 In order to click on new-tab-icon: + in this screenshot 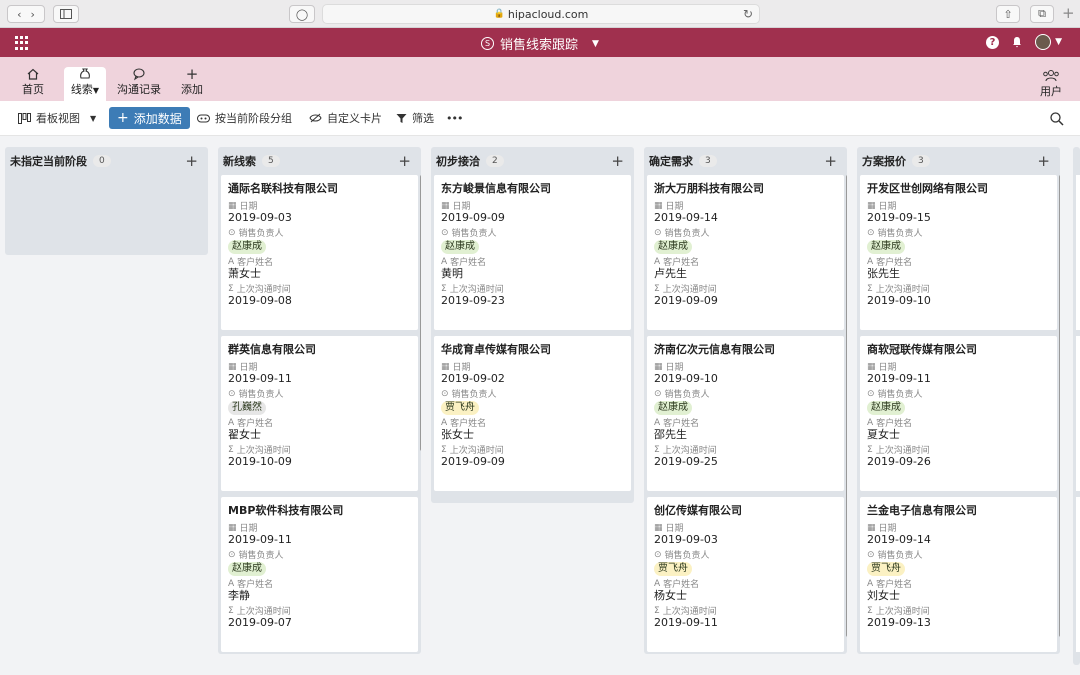, I will do `click(1068, 13)`.